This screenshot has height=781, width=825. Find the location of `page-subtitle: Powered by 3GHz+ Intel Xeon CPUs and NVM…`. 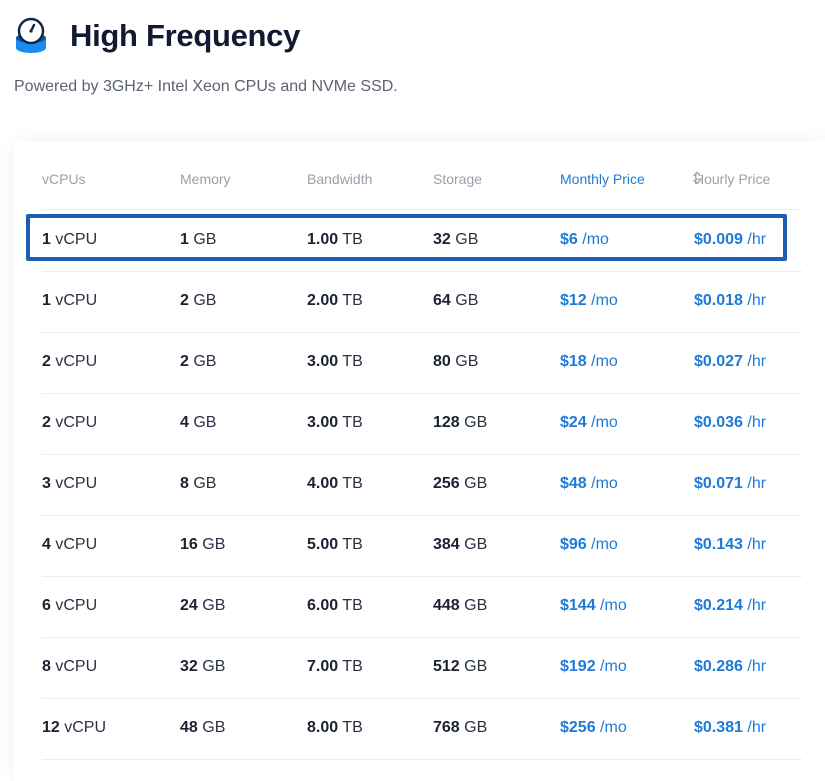

page-subtitle: Powered by 3GHz+ Intel Xeon CPUs and NVM… is located at coordinates (206, 86).